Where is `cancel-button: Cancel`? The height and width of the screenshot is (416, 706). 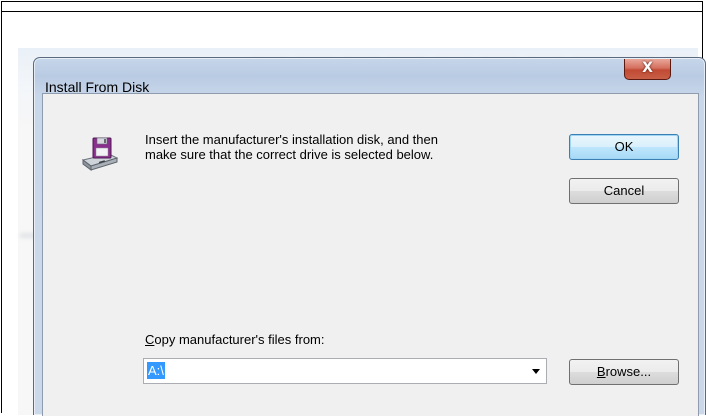 cancel-button: Cancel is located at coordinates (624, 191).